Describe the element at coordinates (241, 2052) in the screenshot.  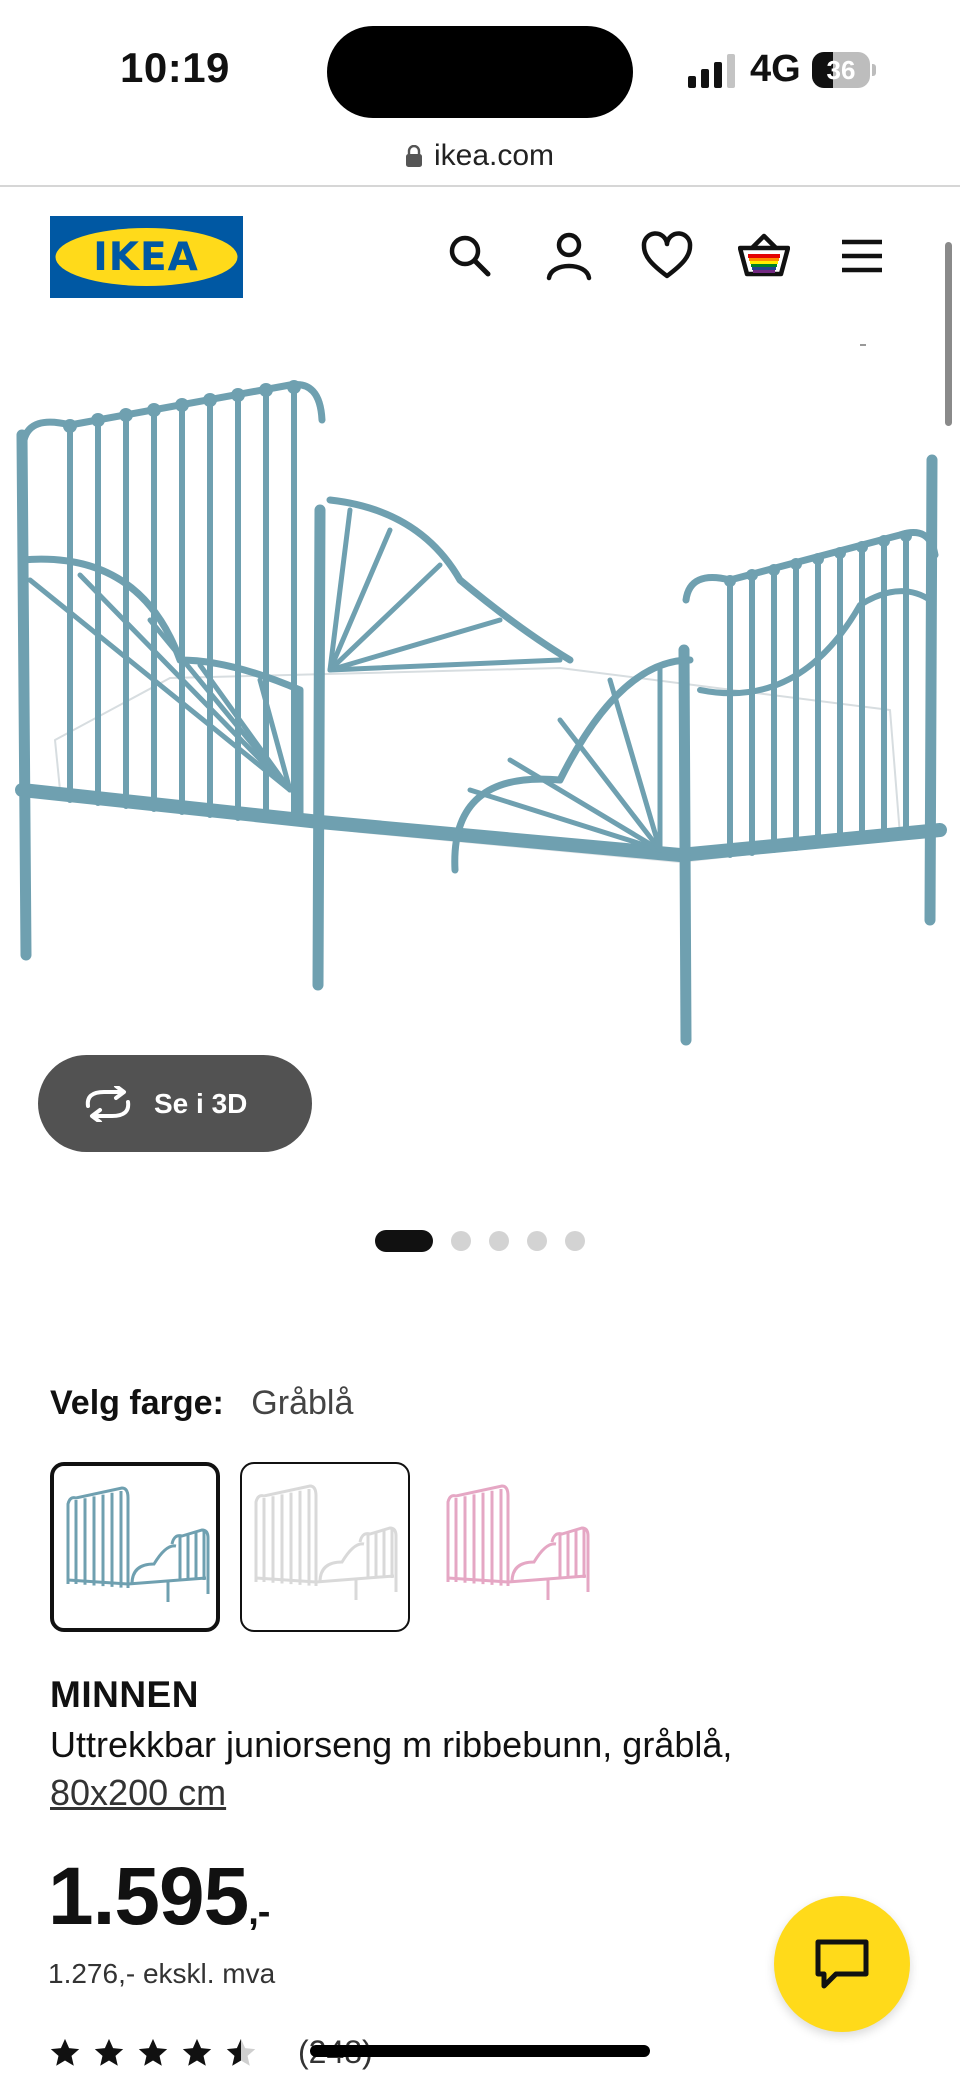
I see `half-star-icon` at that location.